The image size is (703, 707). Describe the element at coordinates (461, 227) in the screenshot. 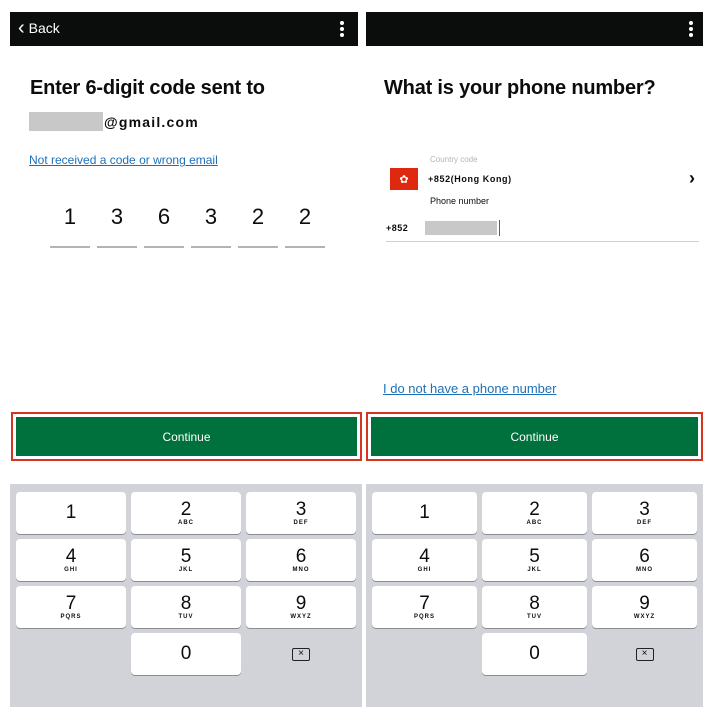

I see `redacted-phone-number` at that location.